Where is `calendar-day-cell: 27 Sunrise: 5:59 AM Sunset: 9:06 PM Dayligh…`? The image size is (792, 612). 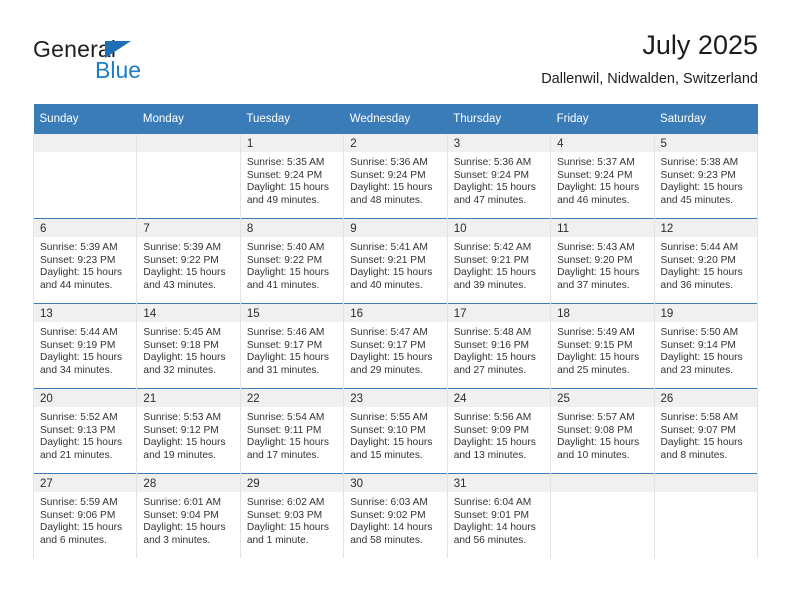
calendar-day-cell: 27 Sunrise: 5:59 AM Sunset: 9:06 PM Dayligh… is located at coordinates (85, 515).